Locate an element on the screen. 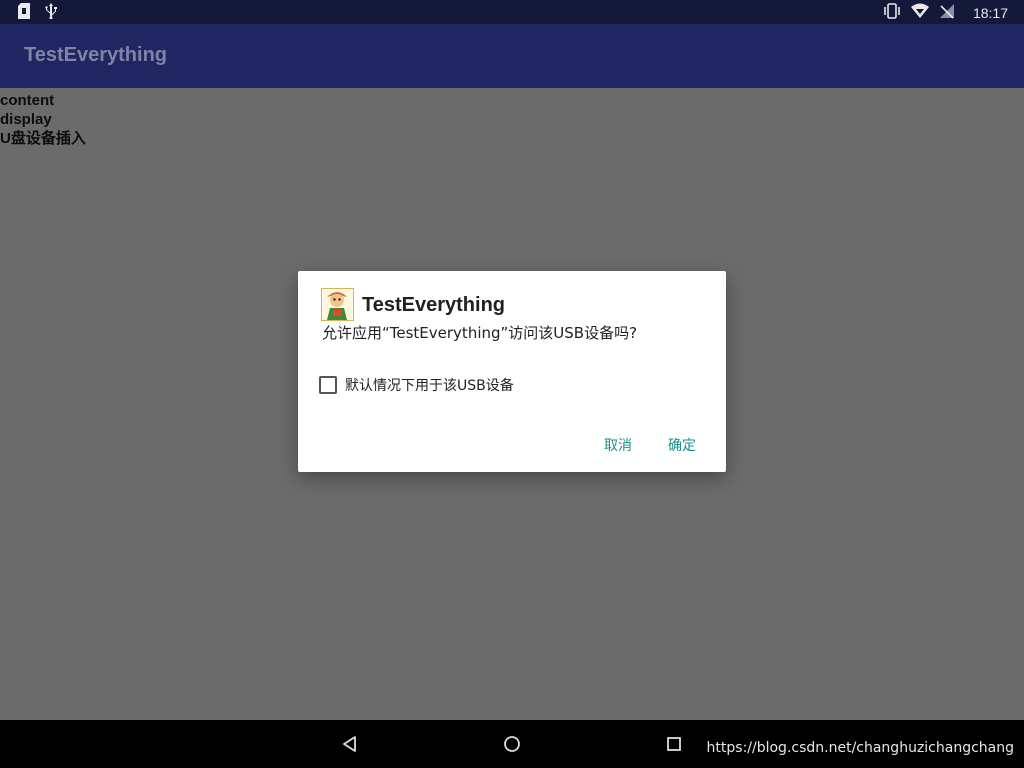 The width and height of the screenshot is (1024, 768). app-icon is located at coordinates (337, 304).